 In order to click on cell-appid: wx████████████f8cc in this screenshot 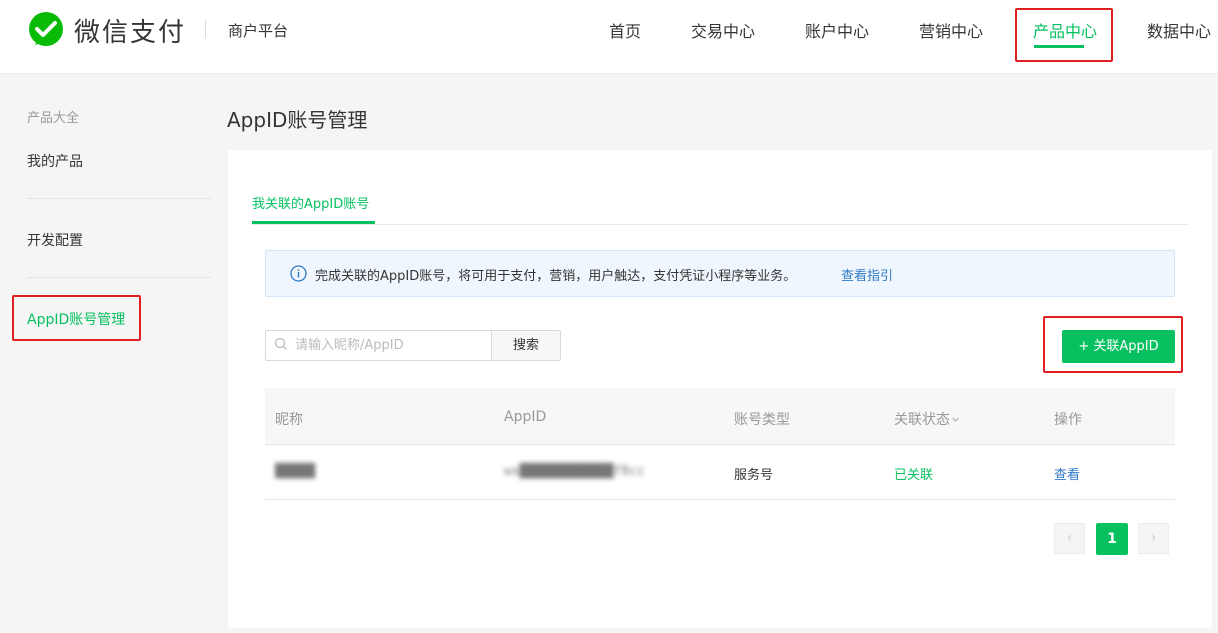, I will do `click(574, 471)`.